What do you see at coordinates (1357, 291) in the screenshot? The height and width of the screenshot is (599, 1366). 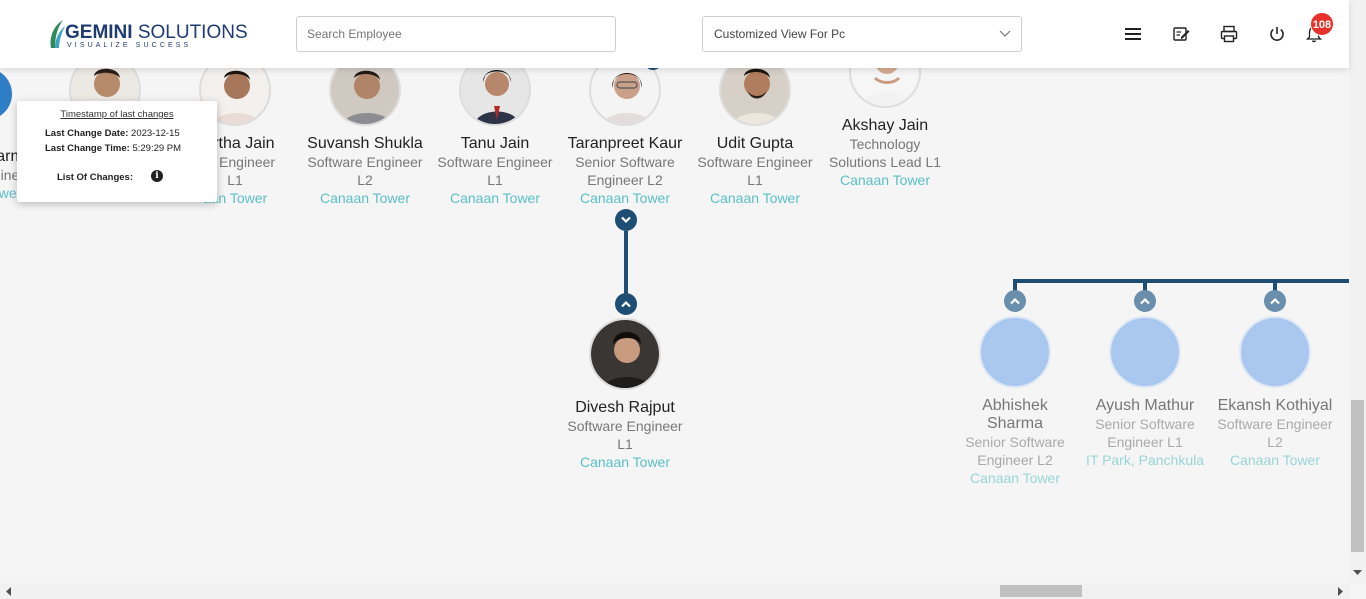 I see `vertical-scrollbar` at bounding box center [1357, 291].